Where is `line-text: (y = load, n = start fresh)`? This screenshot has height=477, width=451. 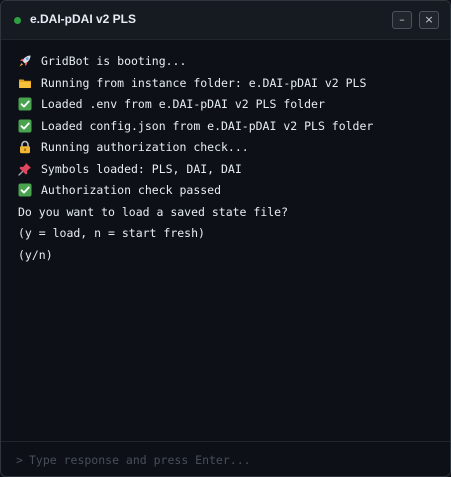
line-text: (y = load, n = start fresh) is located at coordinates (111, 233).